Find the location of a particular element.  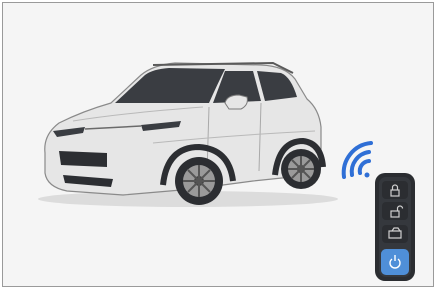

trunk-icon is located at coordinates (395, 234).